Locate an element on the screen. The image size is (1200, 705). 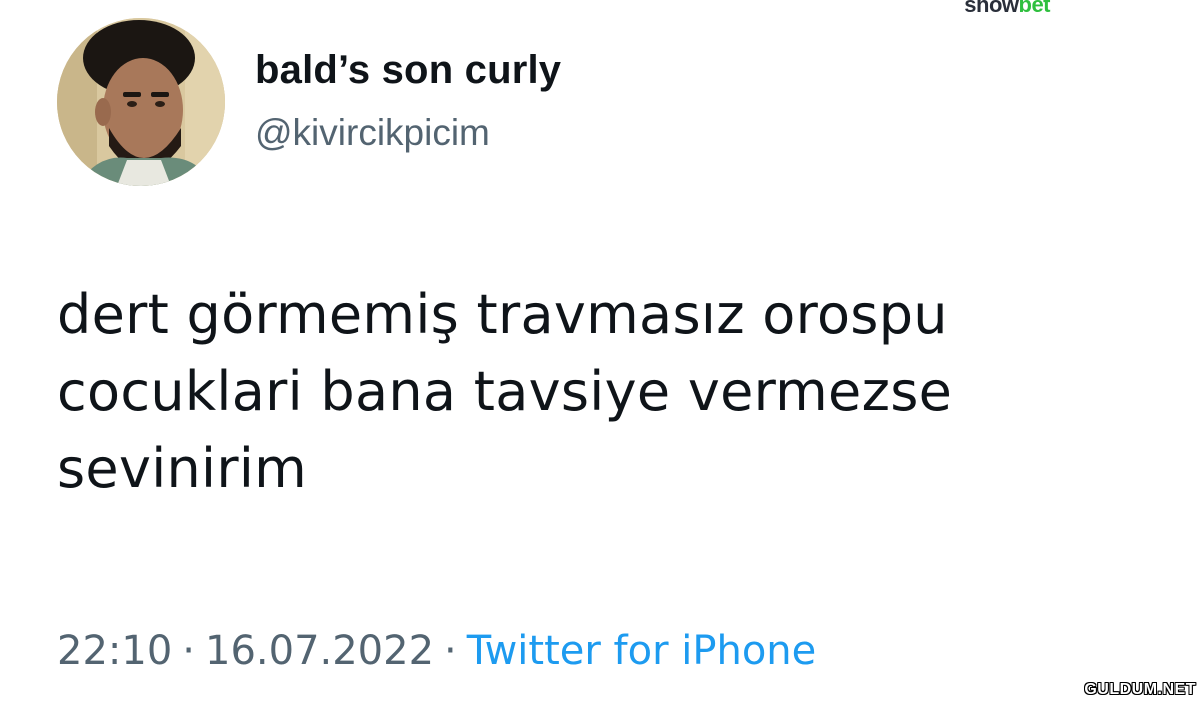
tweet-source-link: Twitter for iPhone is located at coordinates (642, 651).